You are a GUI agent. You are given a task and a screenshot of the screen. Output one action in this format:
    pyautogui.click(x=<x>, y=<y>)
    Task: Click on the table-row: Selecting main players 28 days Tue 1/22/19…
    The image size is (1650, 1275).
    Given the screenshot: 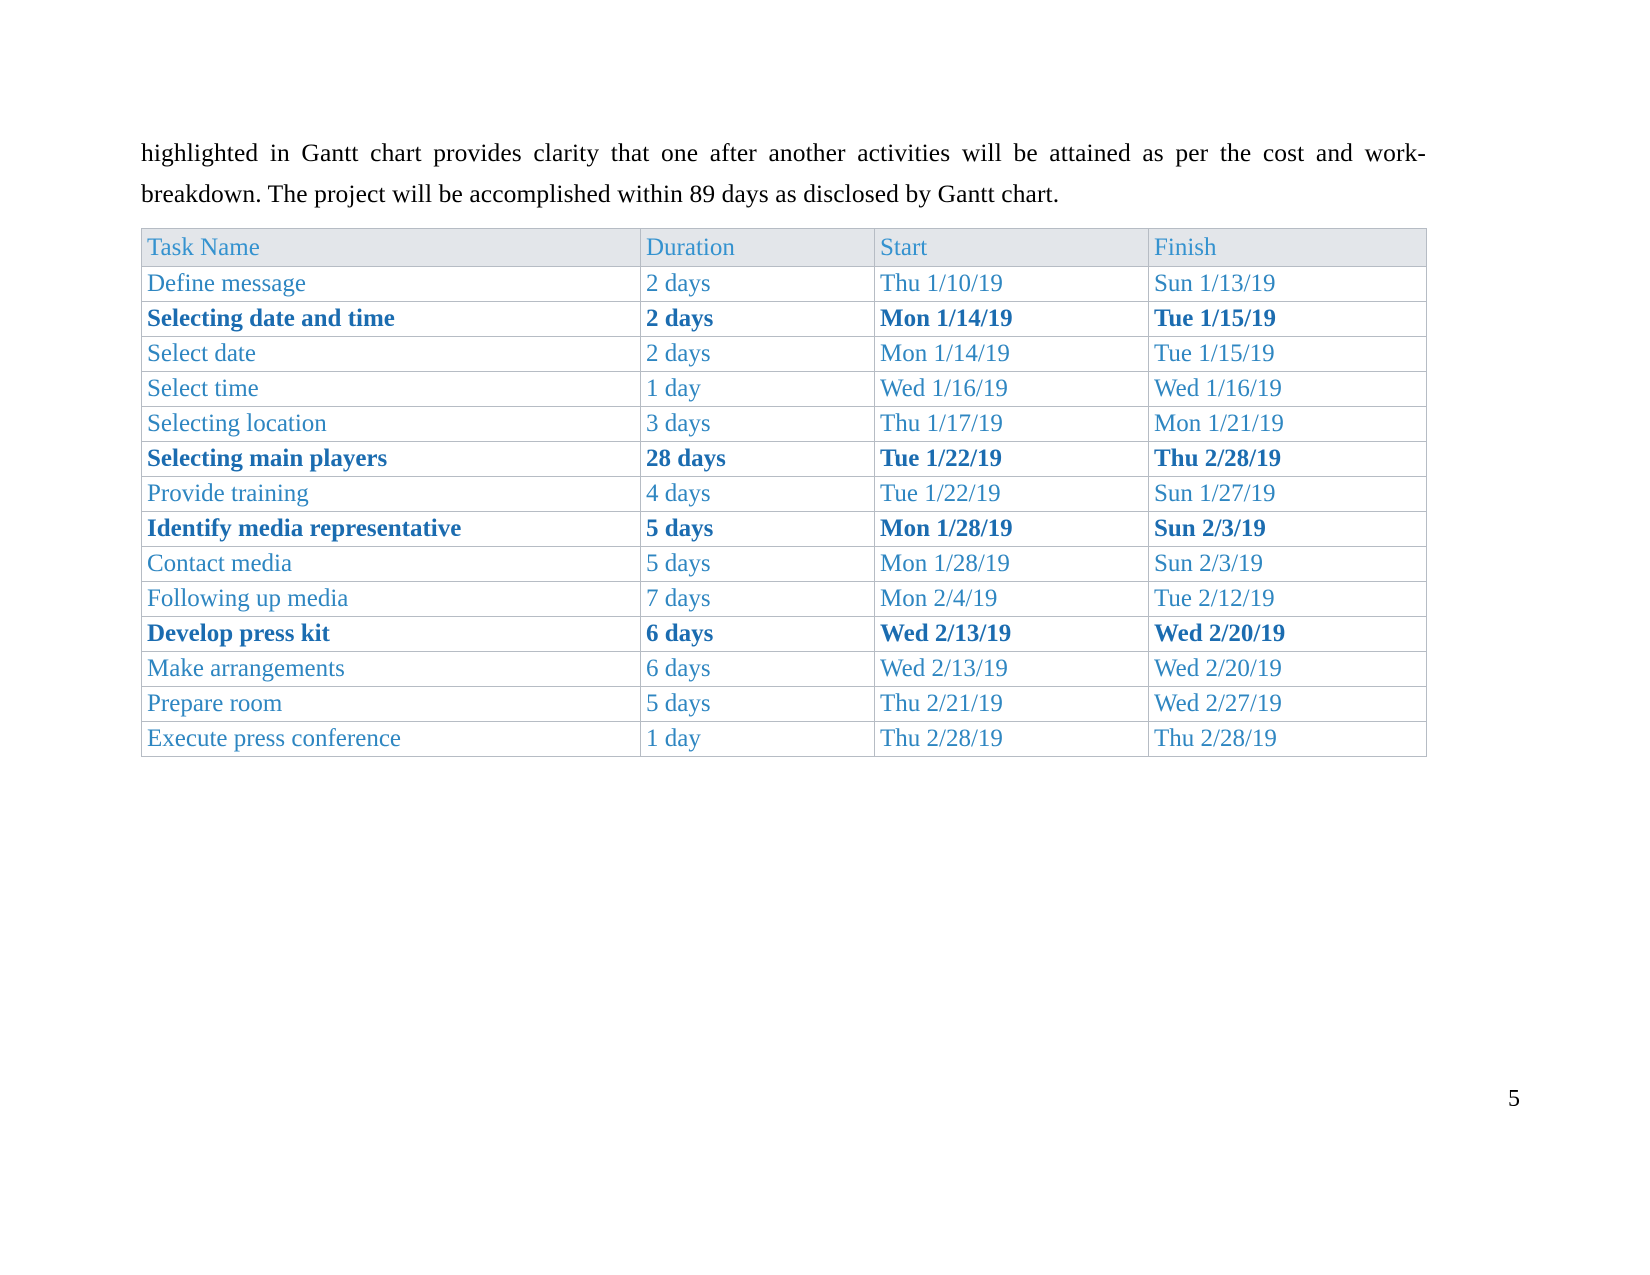 What is the action you would take?
    pyautogui.click(x=784, y=459)
    